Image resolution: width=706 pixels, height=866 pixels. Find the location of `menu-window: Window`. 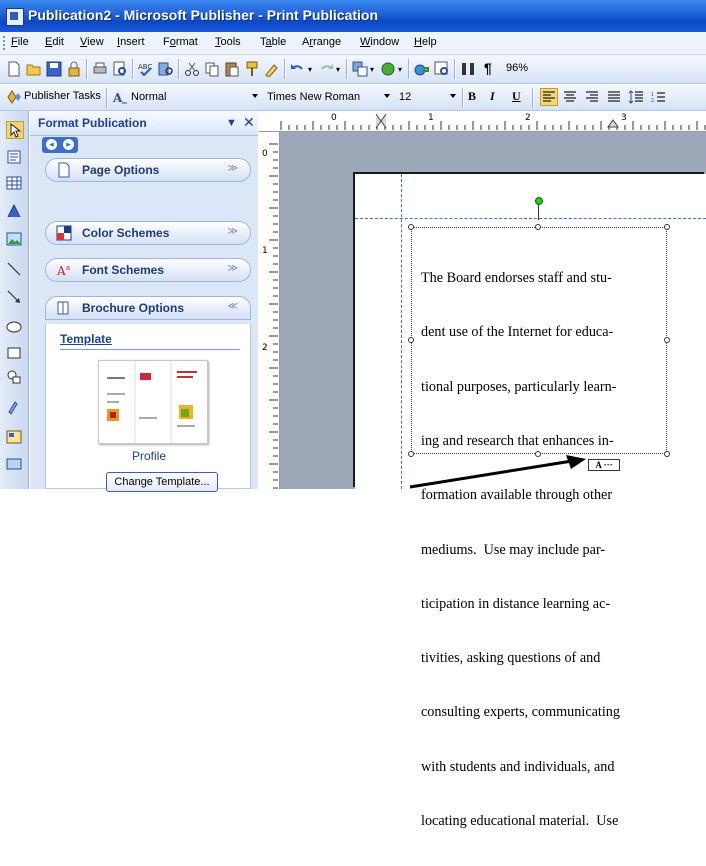

menu-window: Window is located at coordinates (379, 42).